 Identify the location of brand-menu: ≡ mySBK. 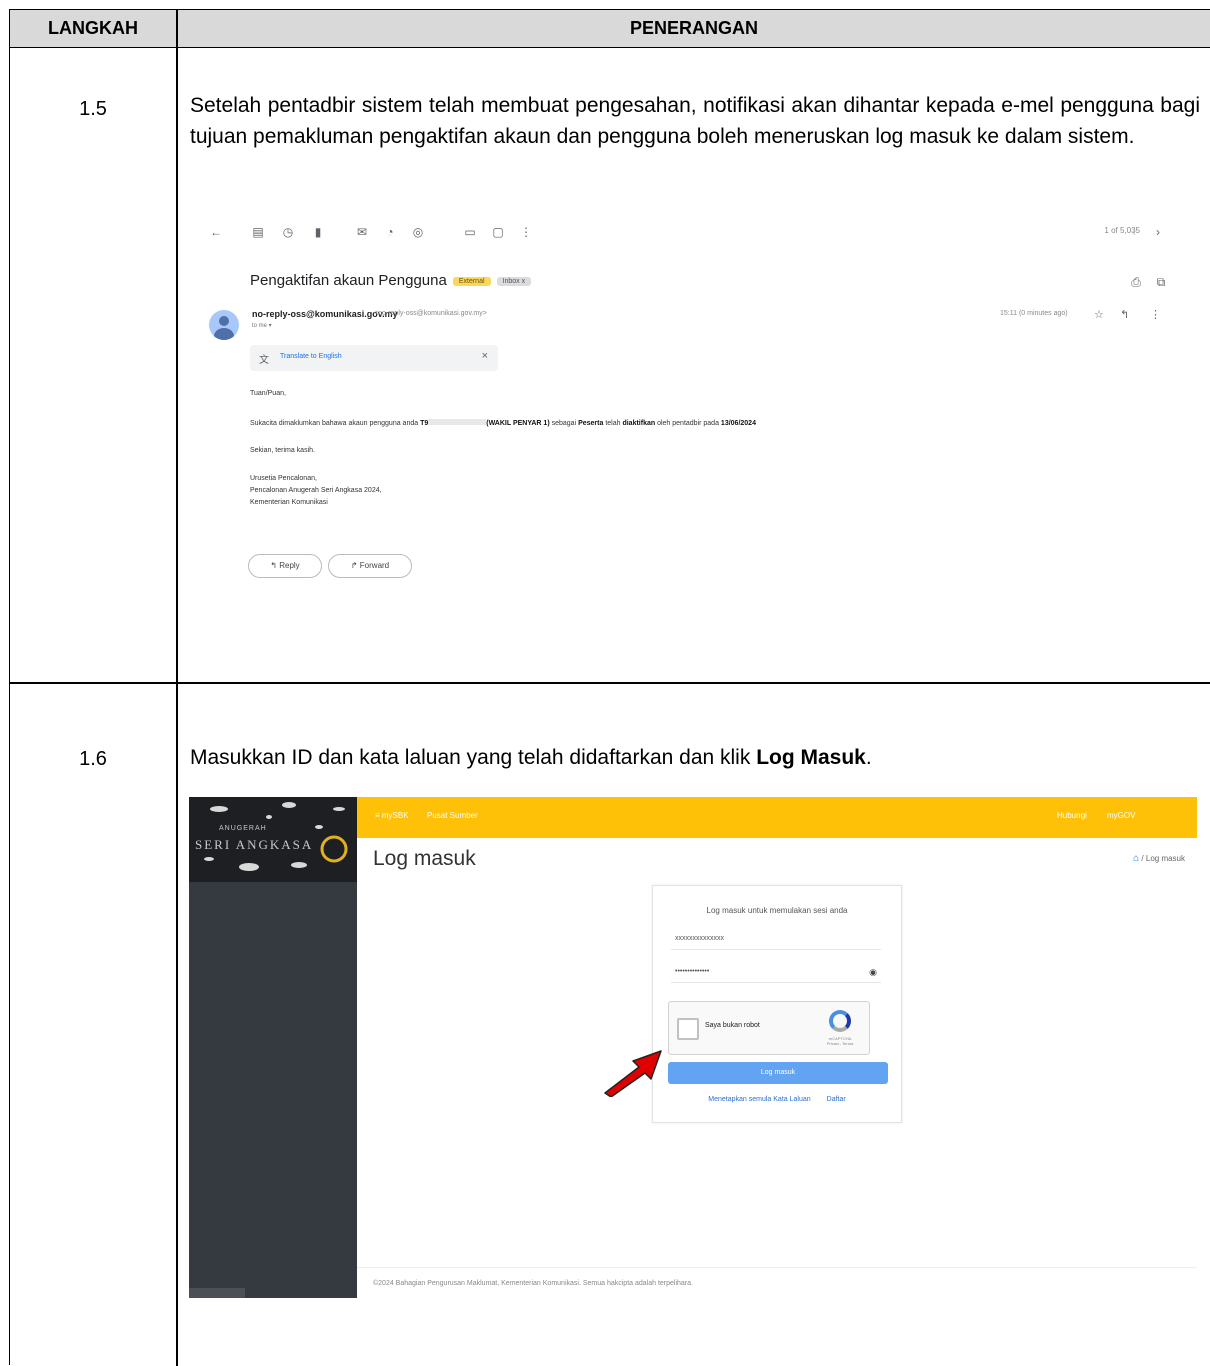
(392, 815).